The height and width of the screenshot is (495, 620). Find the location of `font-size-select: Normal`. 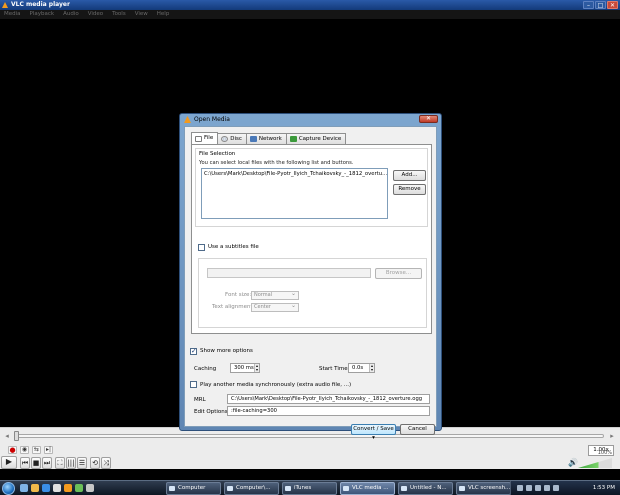

font-size-select: Normal is located at coordinates (275, 295).